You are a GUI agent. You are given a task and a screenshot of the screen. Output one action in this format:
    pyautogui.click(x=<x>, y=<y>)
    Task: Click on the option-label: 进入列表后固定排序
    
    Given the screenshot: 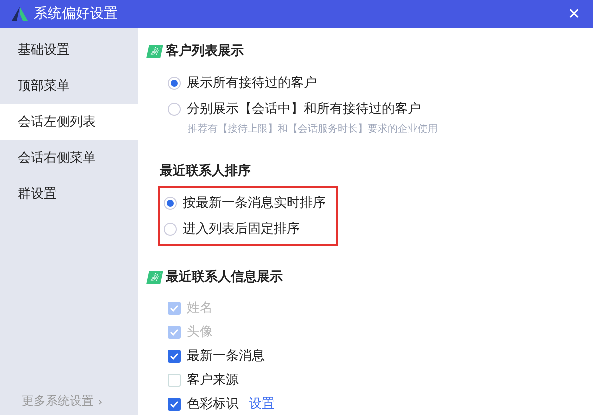 What is the action you would take?
    pyautogui.click(x=241, y=229)
    